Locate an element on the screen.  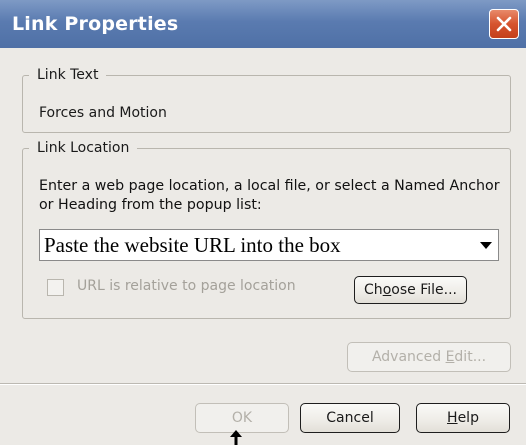
link-location-legend: Link Location is located at coordinates (83, 148).